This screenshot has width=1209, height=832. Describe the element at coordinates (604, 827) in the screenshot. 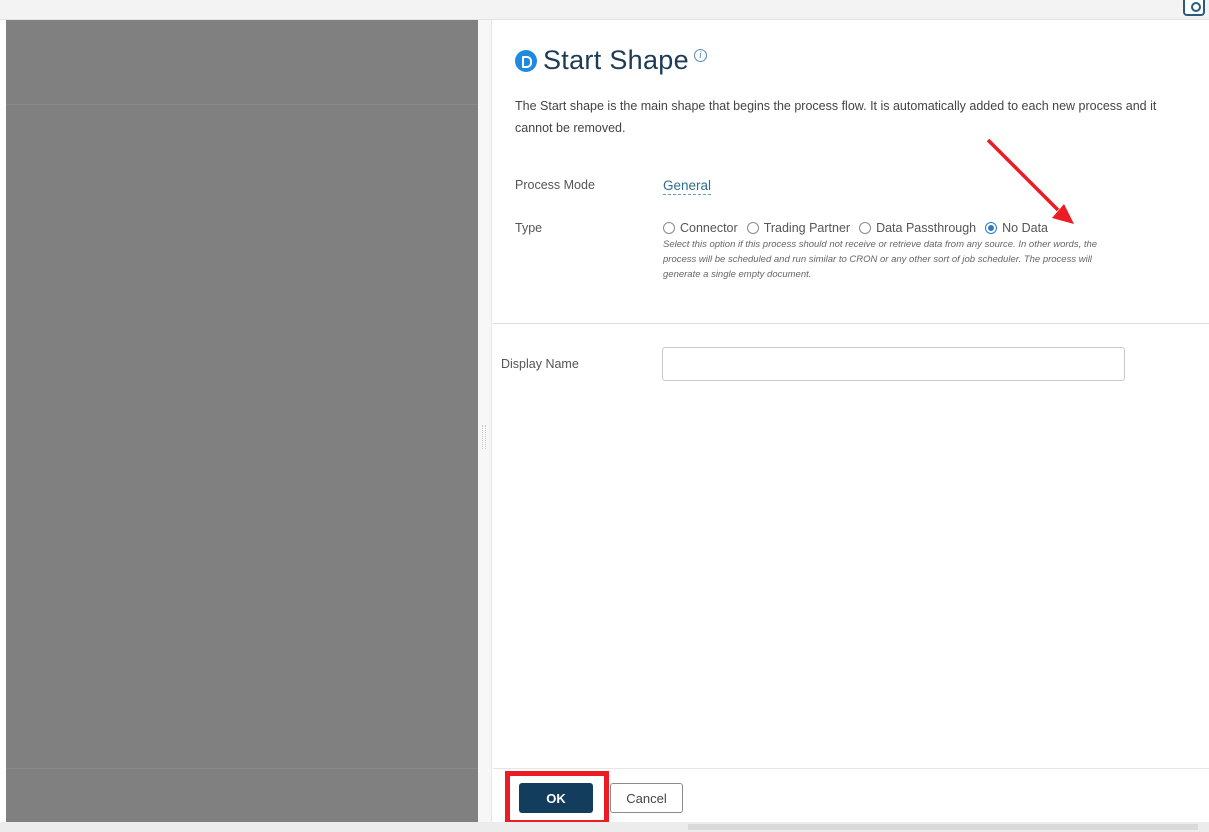

I see `status-bar` at that location.